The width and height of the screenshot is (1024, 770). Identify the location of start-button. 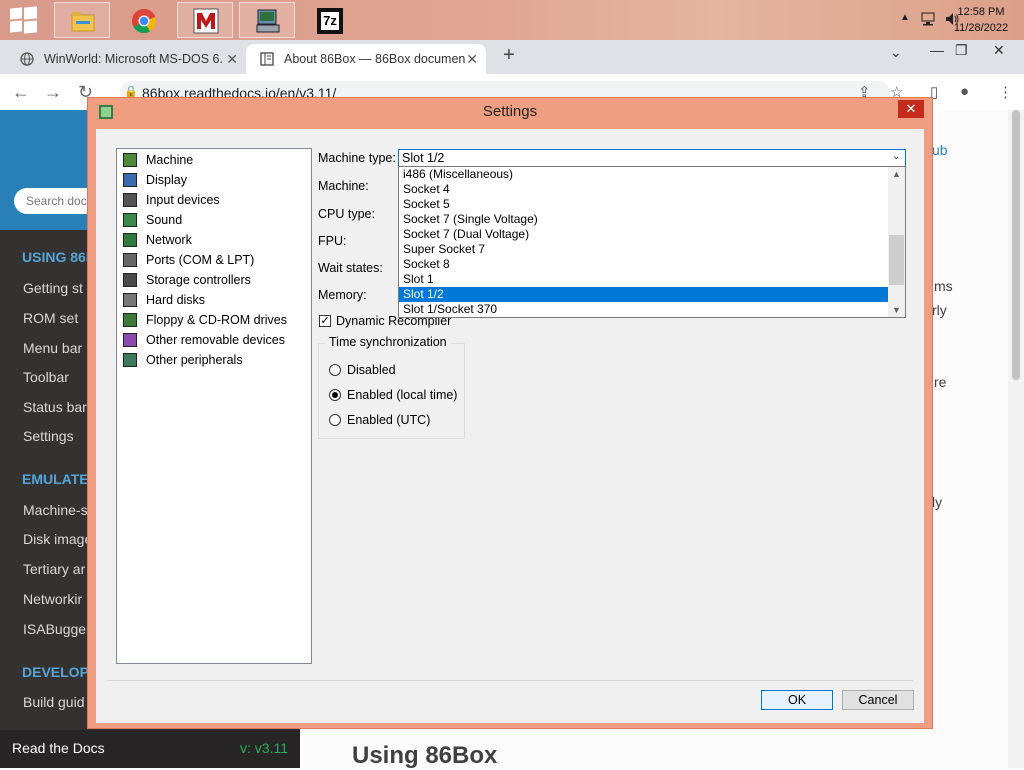
(24, 20).